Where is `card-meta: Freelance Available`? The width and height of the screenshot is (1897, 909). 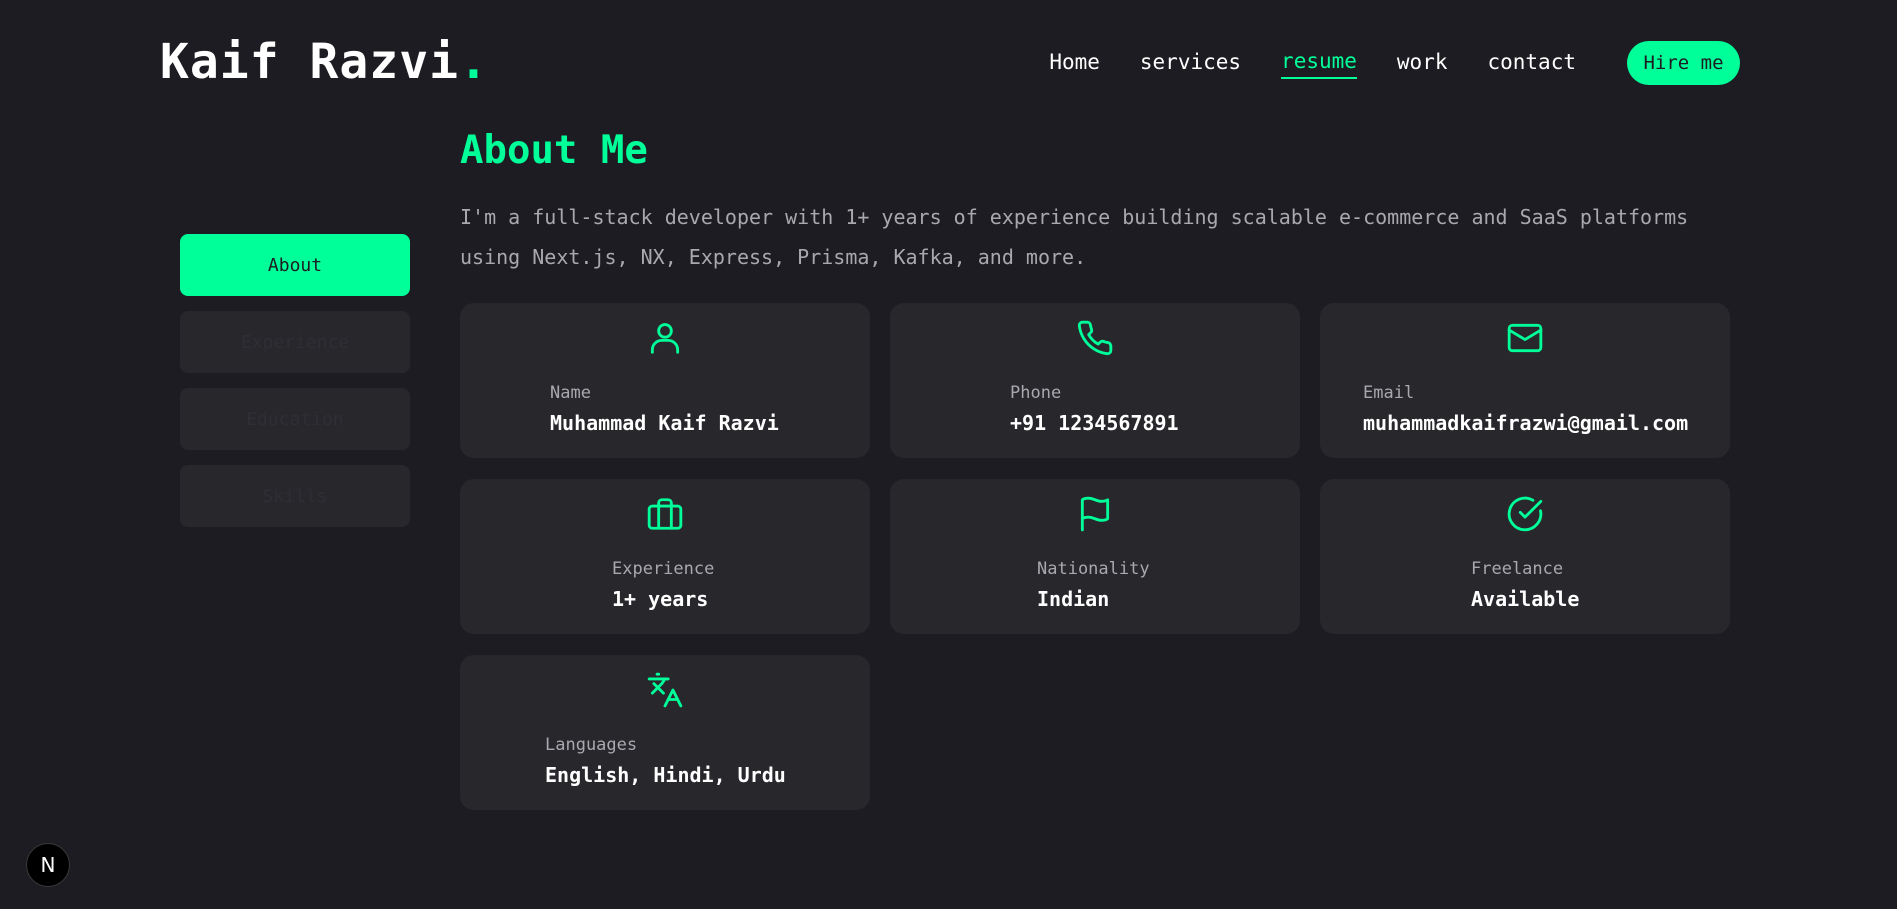
card-meta: Freelance Available is located at coordinates (1525, 586).